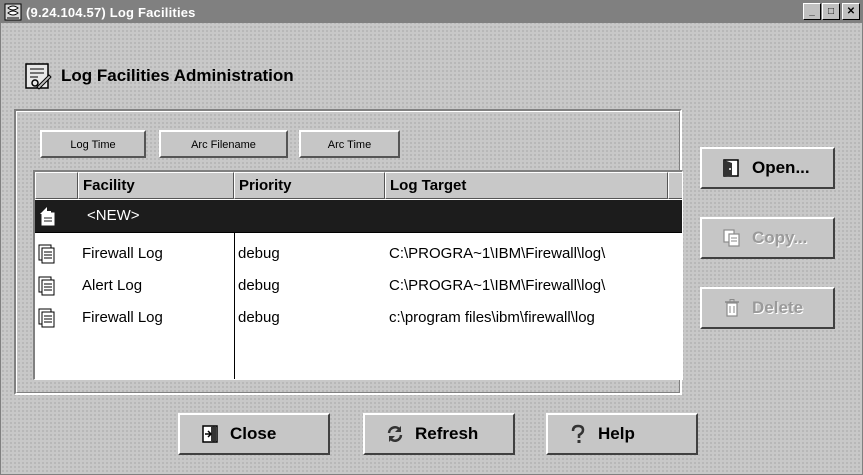  I want to click on table-header: Facility Priority Log Target, so click(358, 185).